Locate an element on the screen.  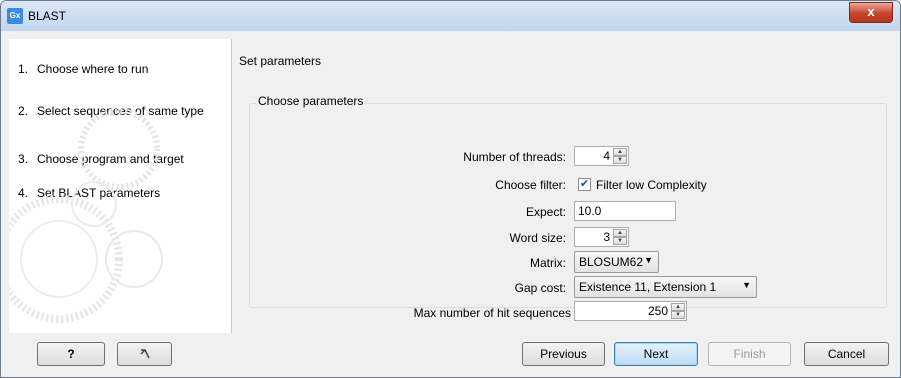
close-icon: x is located at coordinates (871, 11).